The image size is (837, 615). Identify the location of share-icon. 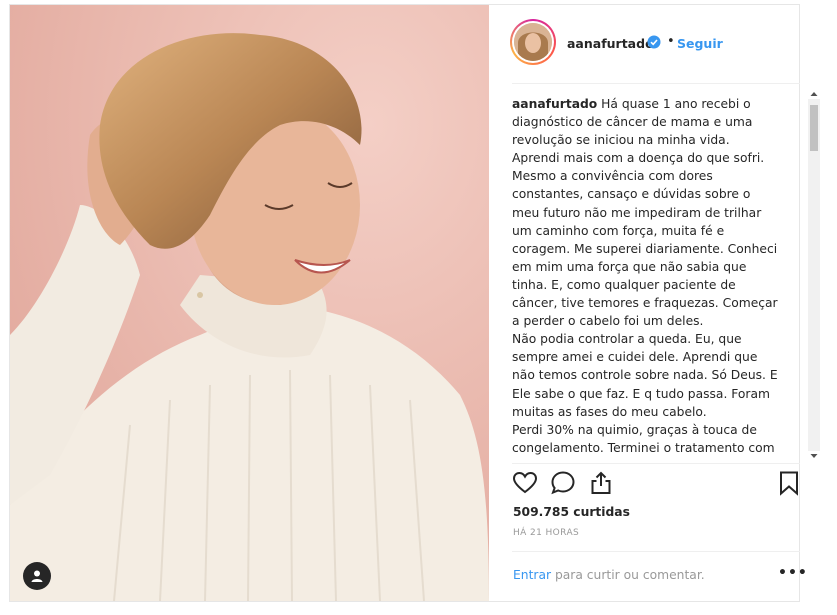
(601, 483).